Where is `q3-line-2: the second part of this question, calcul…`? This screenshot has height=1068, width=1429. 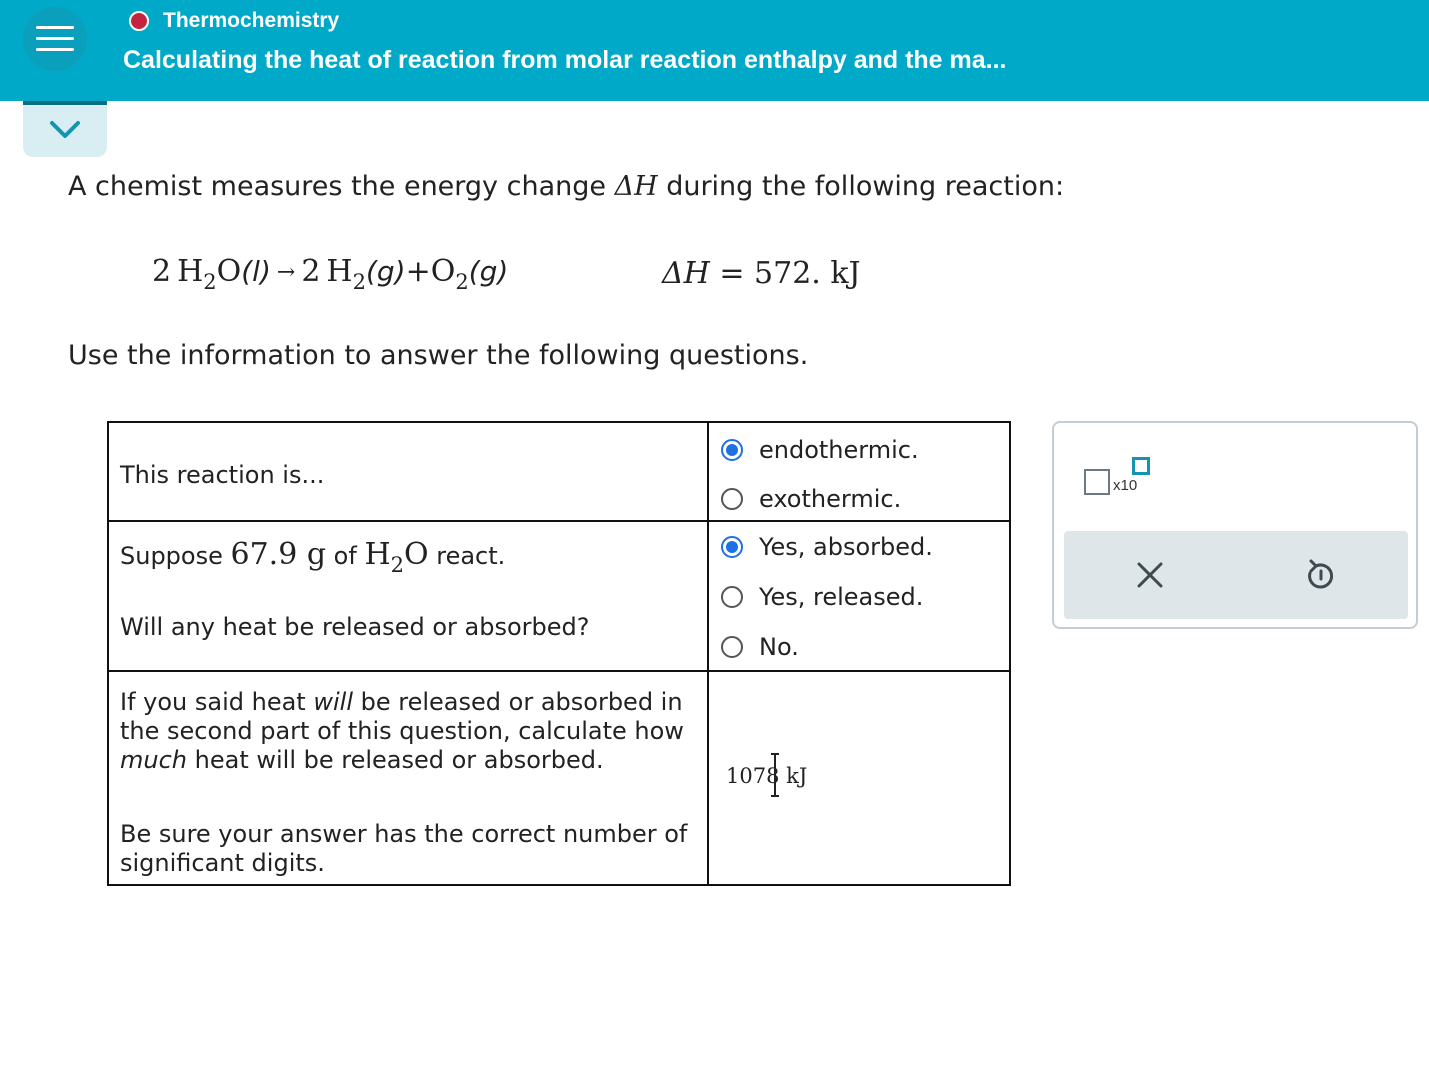 q3-line-2: the second part of this question, calcul… is located at coordinates (402, 731).